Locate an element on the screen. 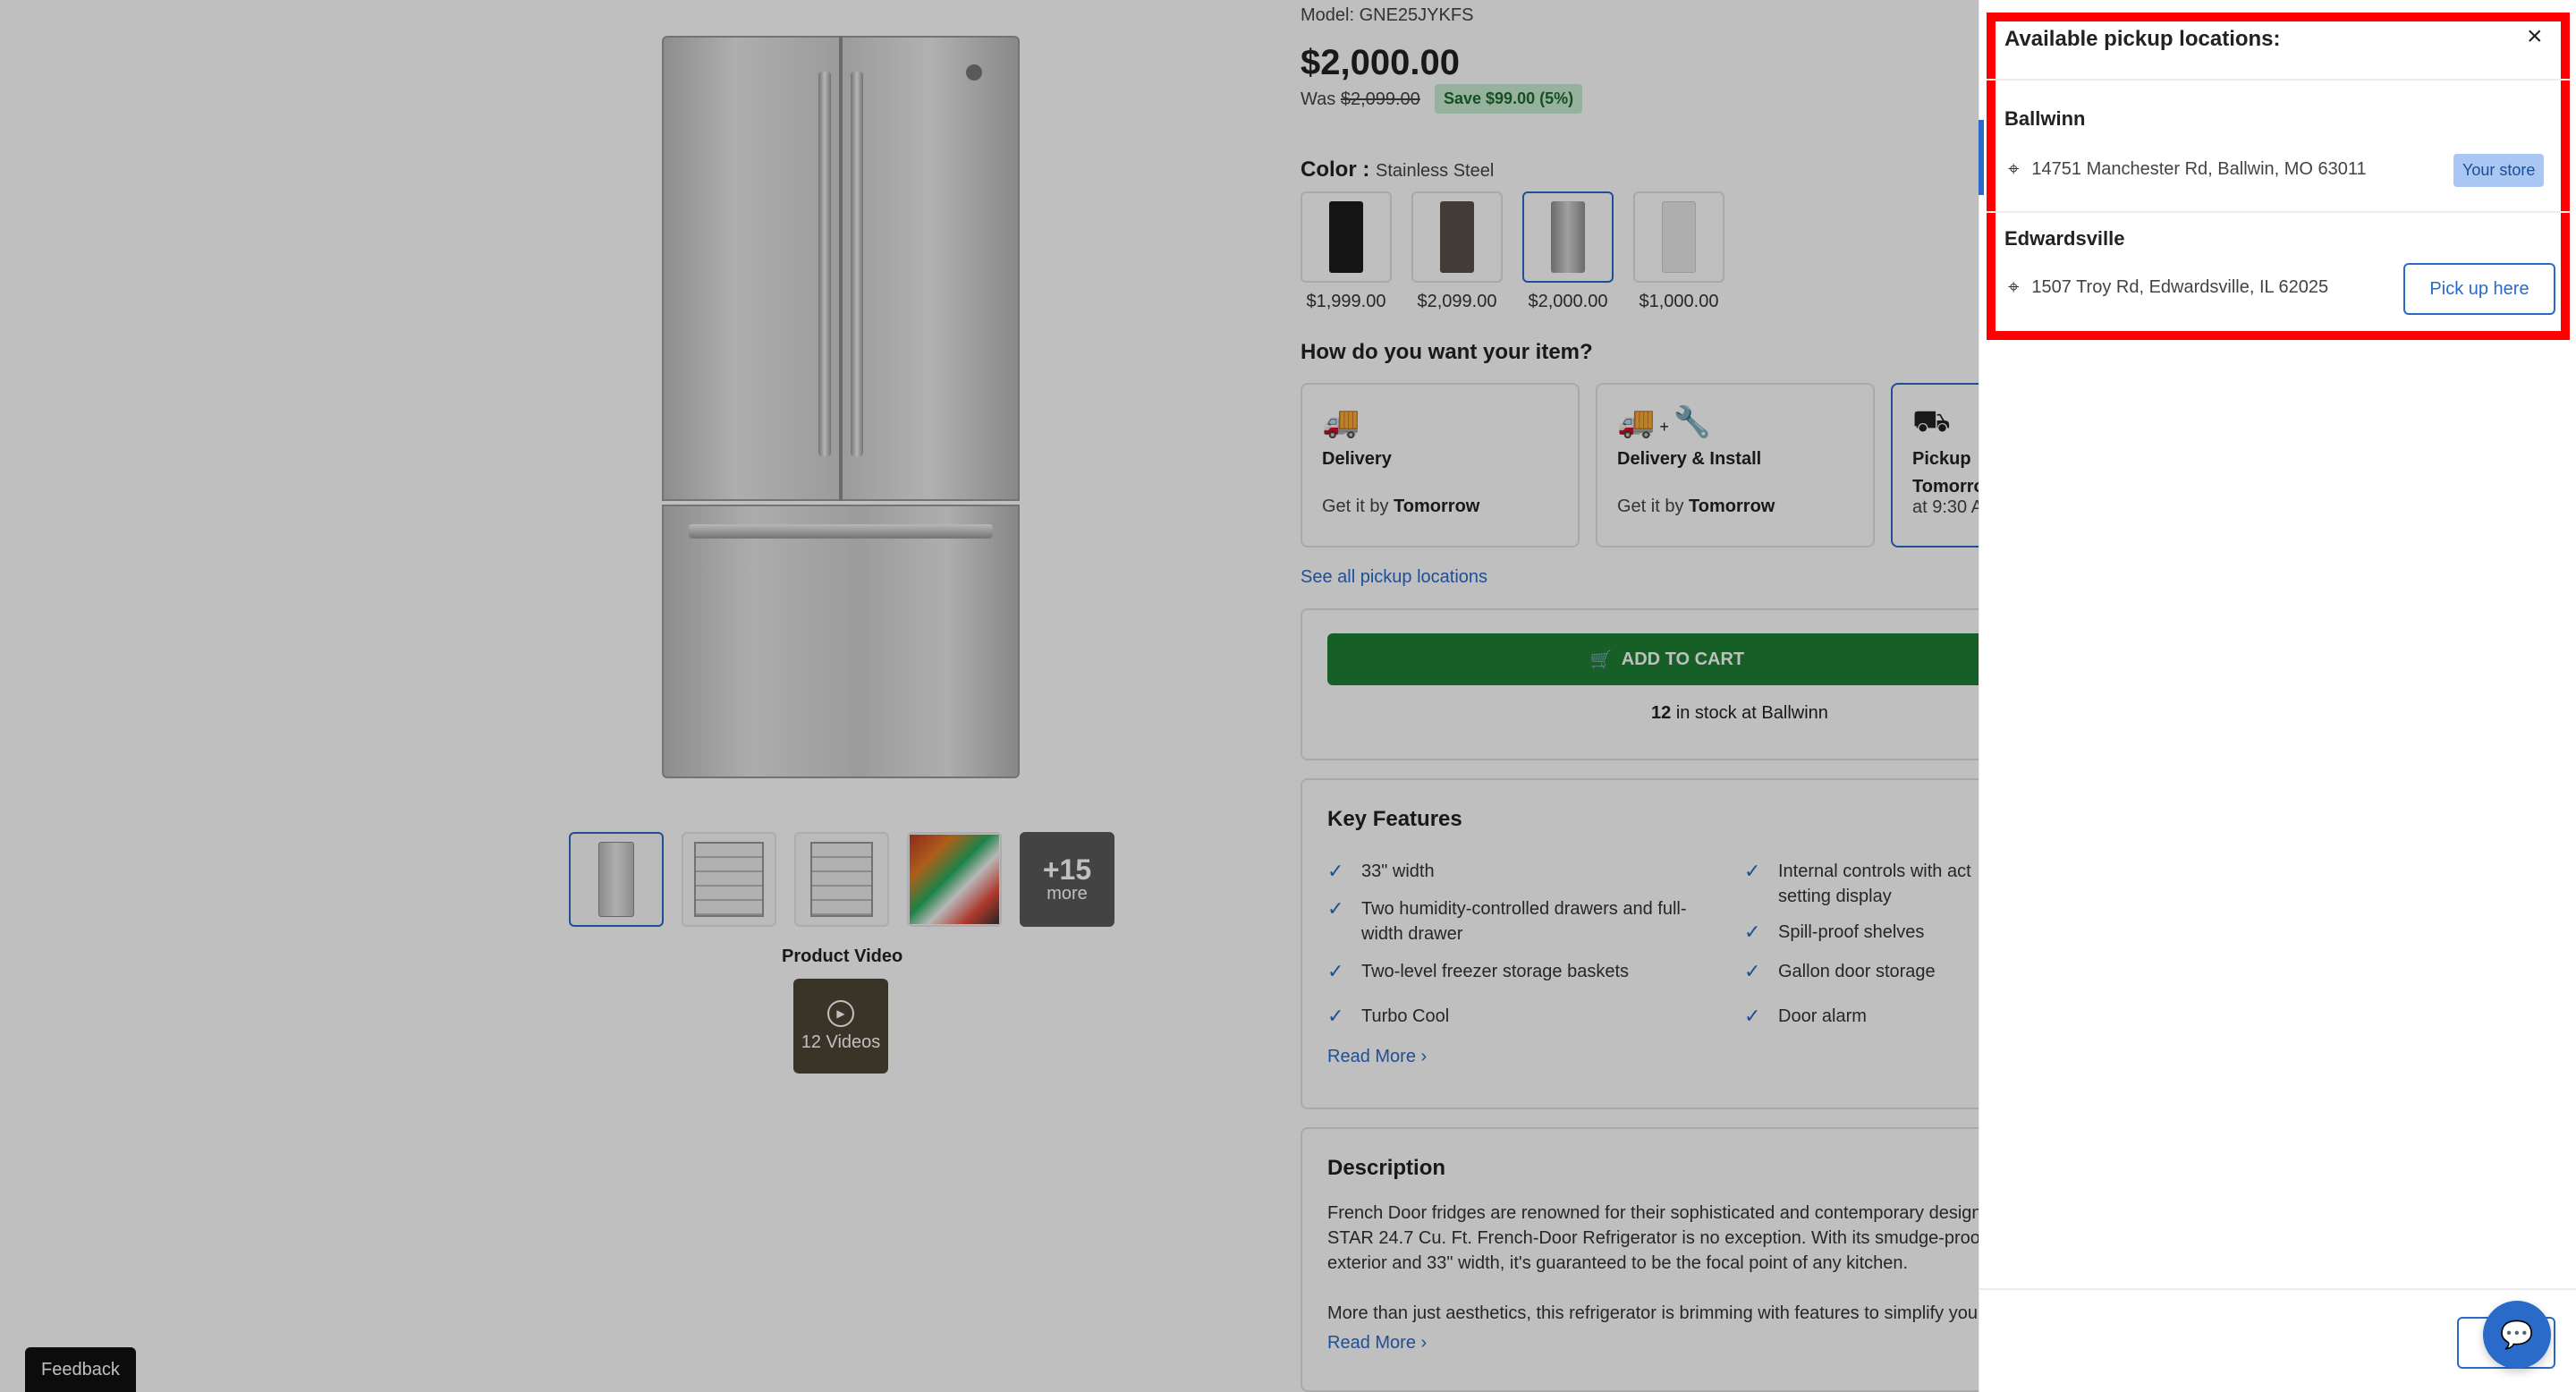  color-value: Stainless Steel is located at coordinates (1435, 171).